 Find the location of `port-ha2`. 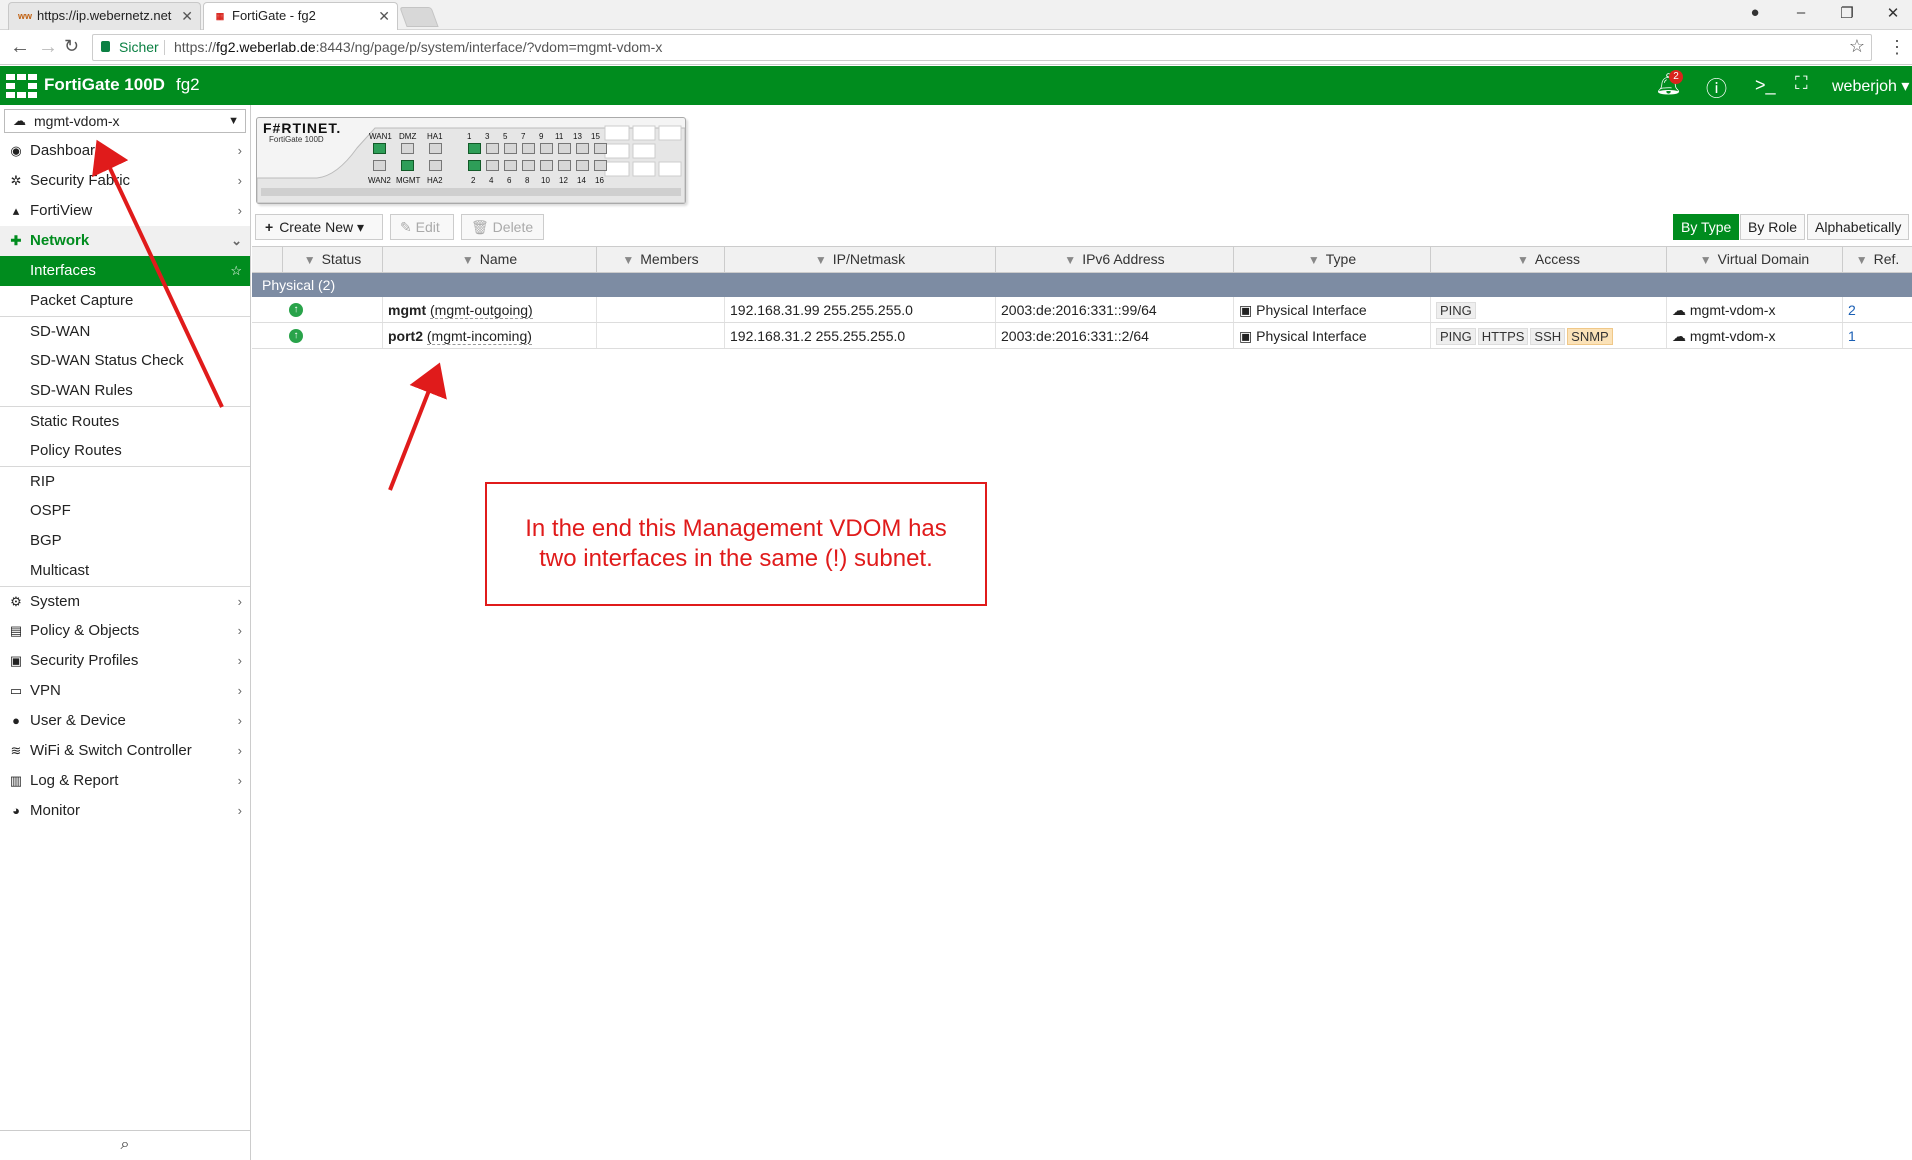

port-ha2 is located at coordinates (435, 165).